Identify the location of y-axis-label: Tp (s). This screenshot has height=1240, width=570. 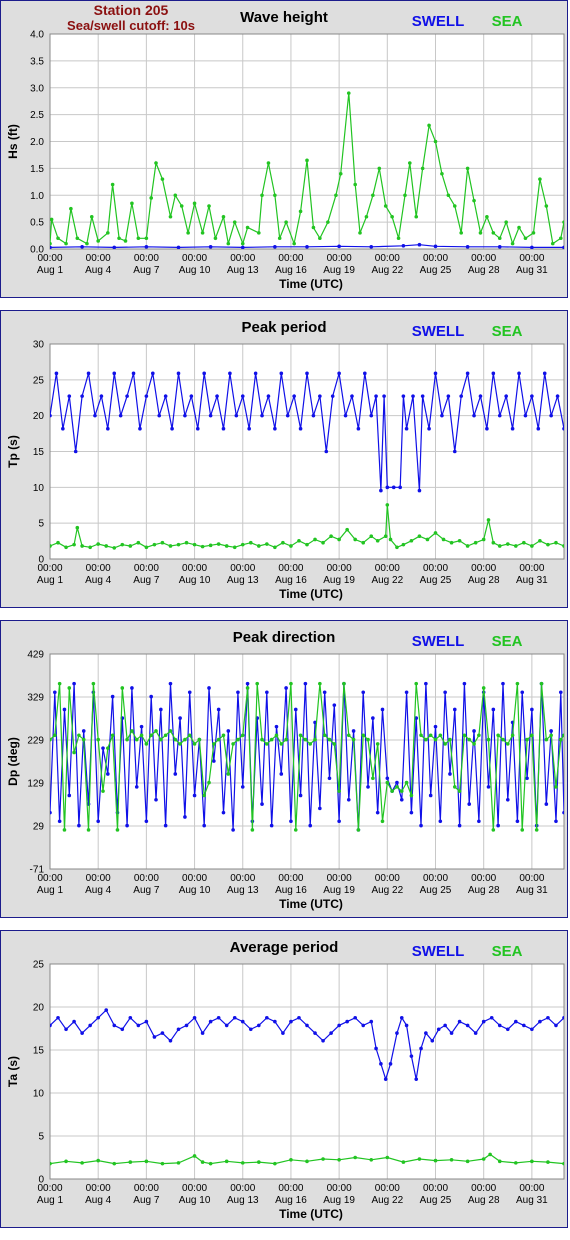
(13, 451).